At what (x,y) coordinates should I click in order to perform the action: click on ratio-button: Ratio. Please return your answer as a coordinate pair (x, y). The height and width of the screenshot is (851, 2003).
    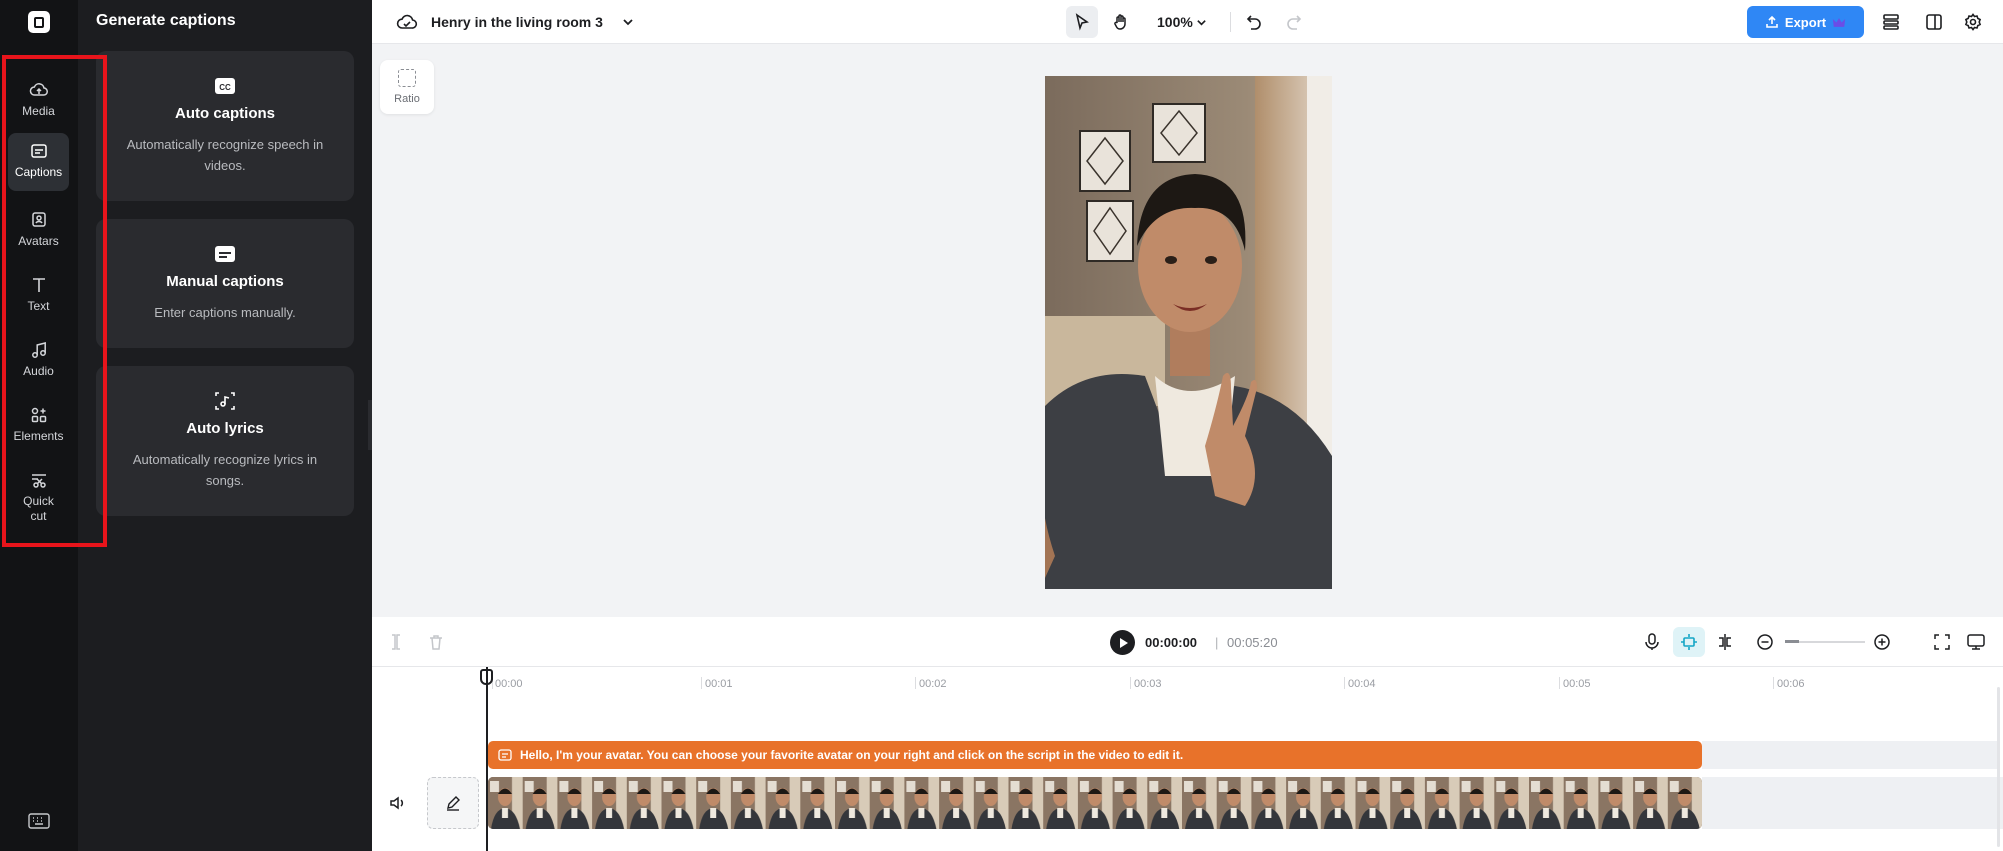
    Looking at the image, I should click on (407, 87).